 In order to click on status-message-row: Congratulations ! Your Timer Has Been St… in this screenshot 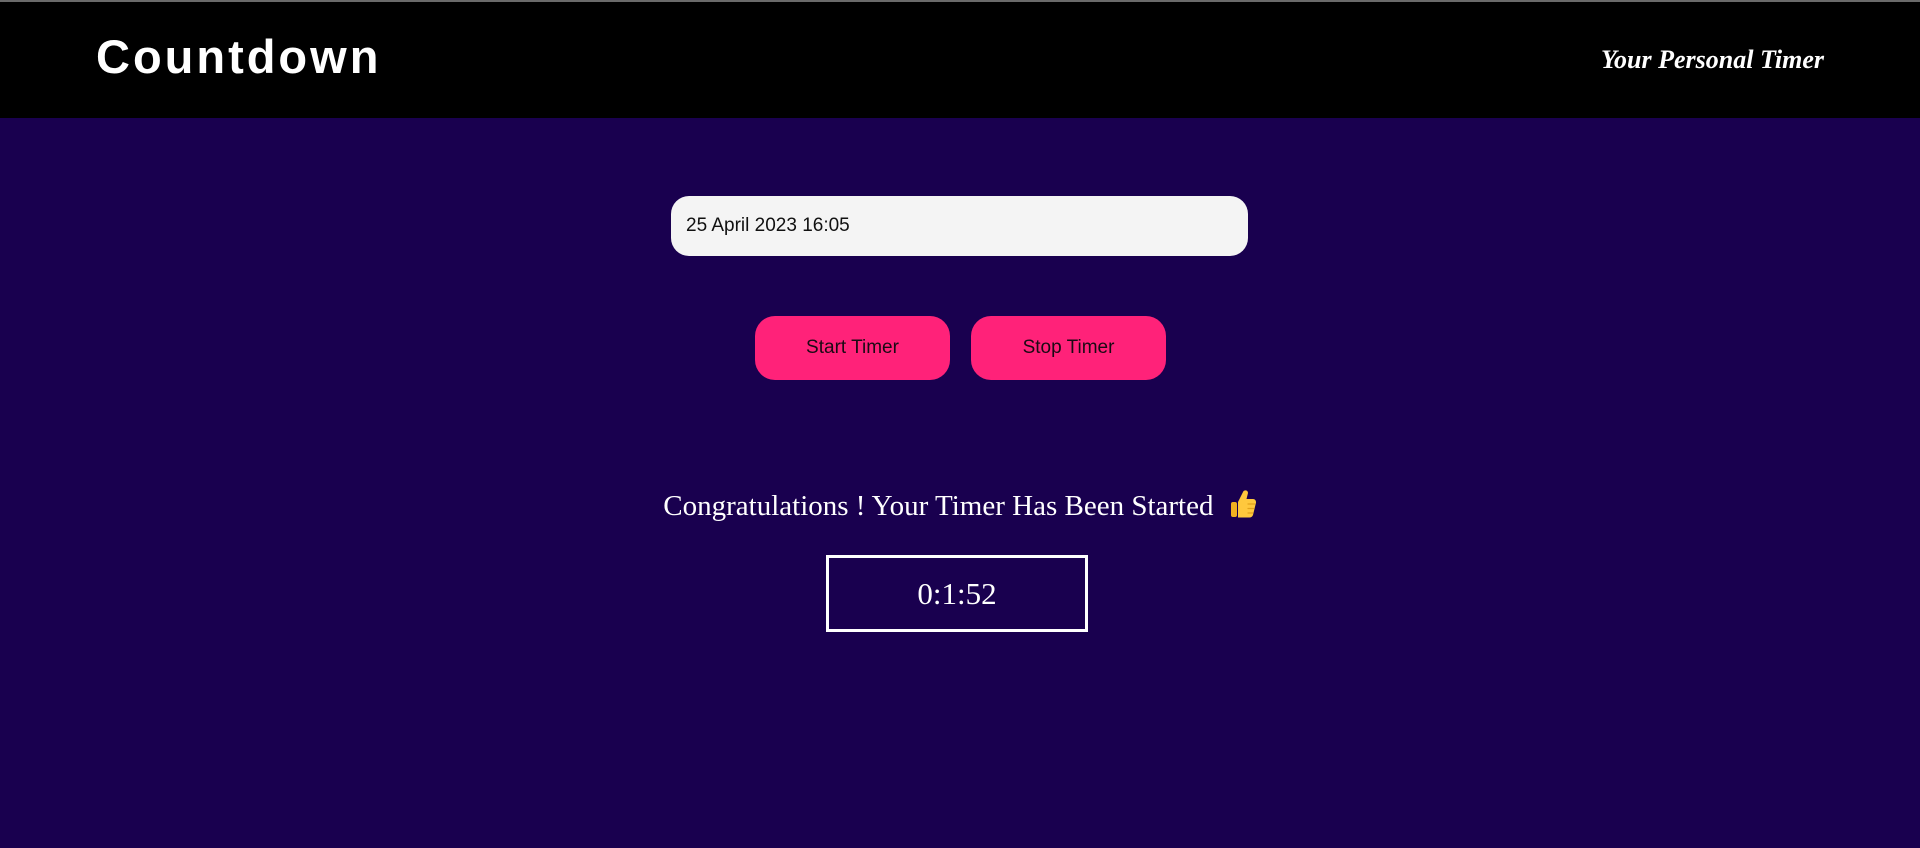, I will do `click(960, 506)`.